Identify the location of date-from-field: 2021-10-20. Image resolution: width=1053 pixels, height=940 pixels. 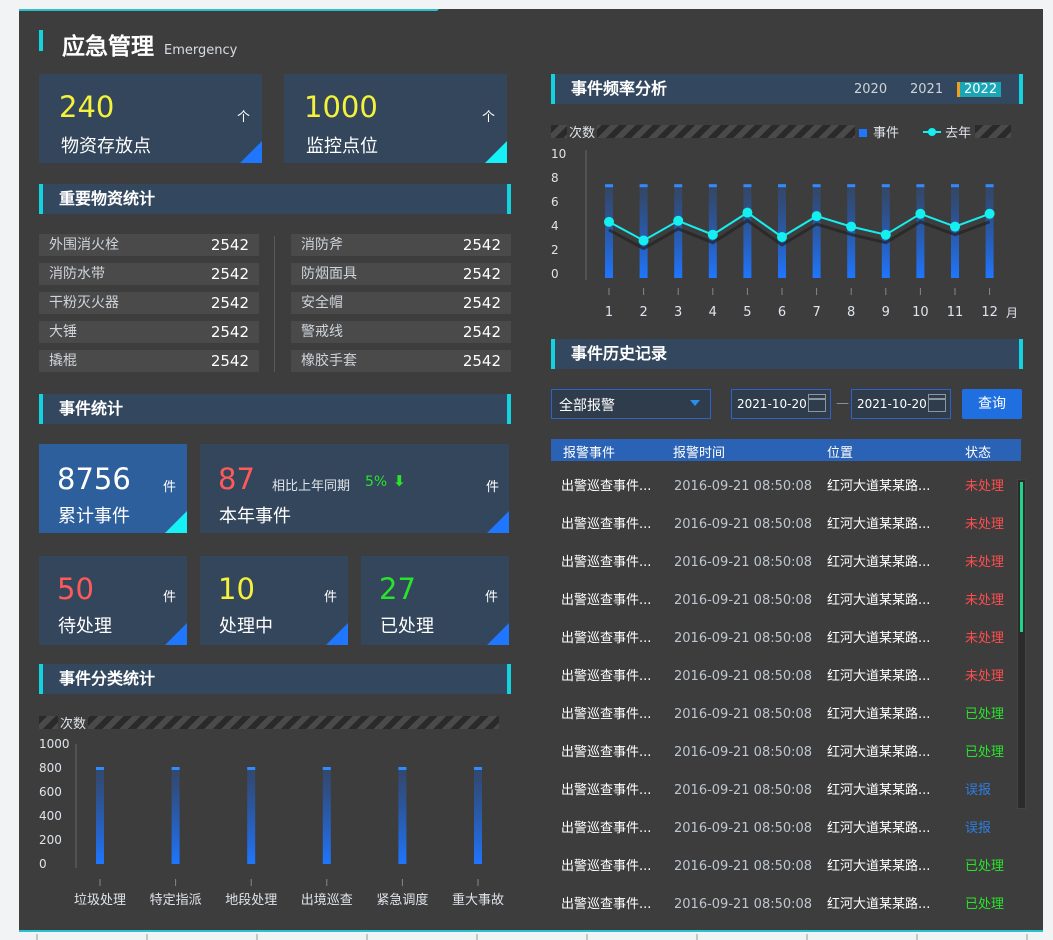
(781, 404).